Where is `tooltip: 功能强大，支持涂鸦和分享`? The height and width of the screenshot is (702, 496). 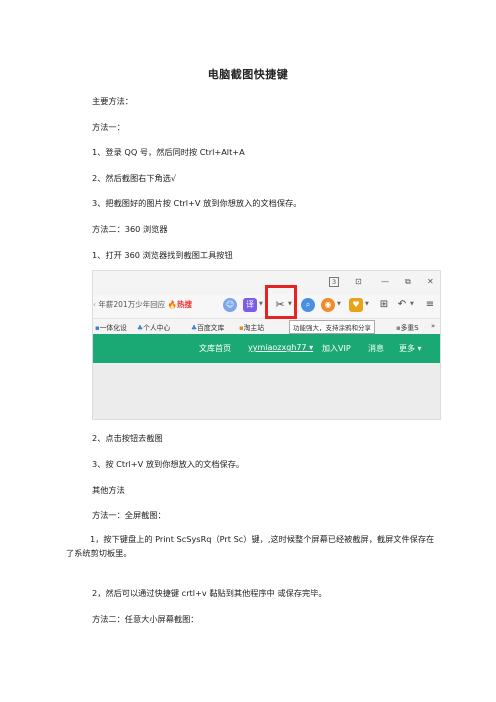
tooltip: 功能强大，支持涂鸦和分享 is located at coordinates (332, 327).